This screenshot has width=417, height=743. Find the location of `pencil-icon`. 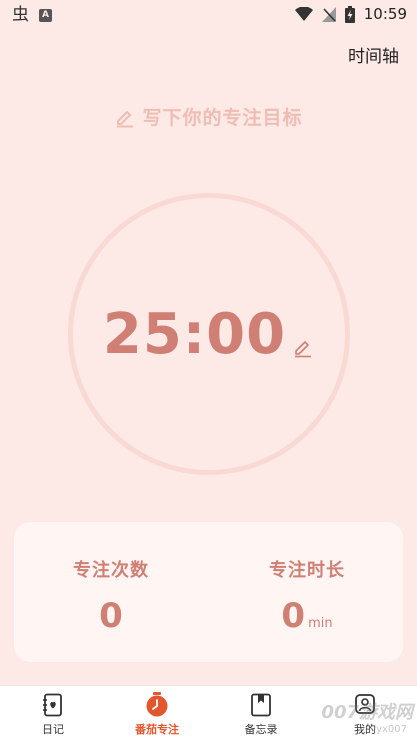

pencil-icon is located at coordinates (125, 118).